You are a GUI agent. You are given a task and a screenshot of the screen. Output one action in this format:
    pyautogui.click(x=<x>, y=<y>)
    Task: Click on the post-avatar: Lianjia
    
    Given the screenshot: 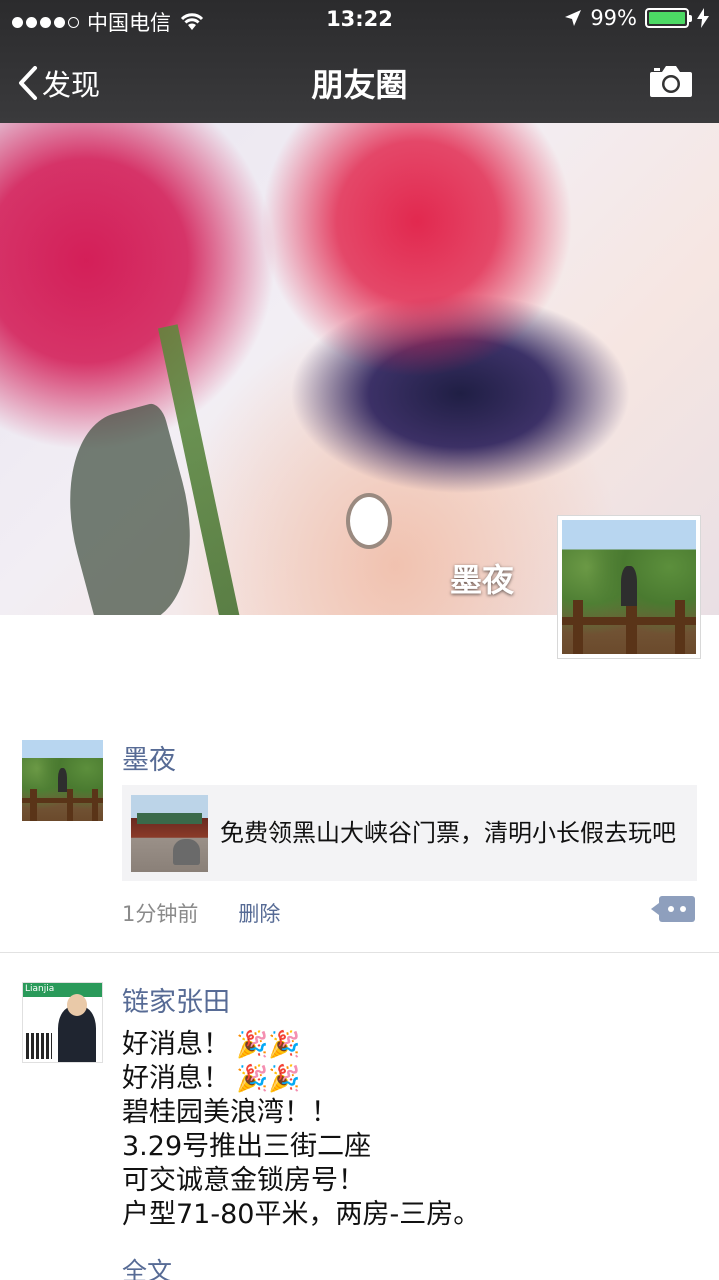 What is the action you would take?
    pyautogui.click(x=62, y=1022)
    